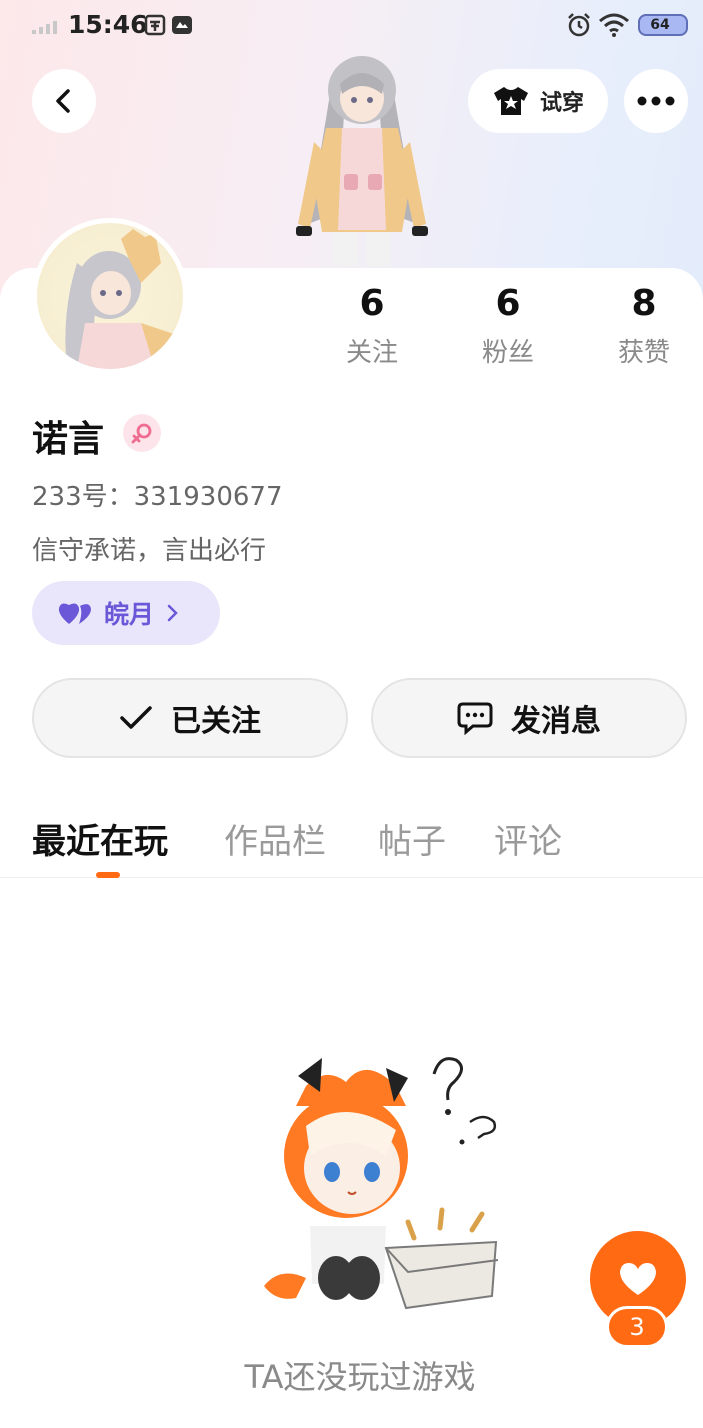  I want to click on stat-following: 6 关注, so click(372, 325).